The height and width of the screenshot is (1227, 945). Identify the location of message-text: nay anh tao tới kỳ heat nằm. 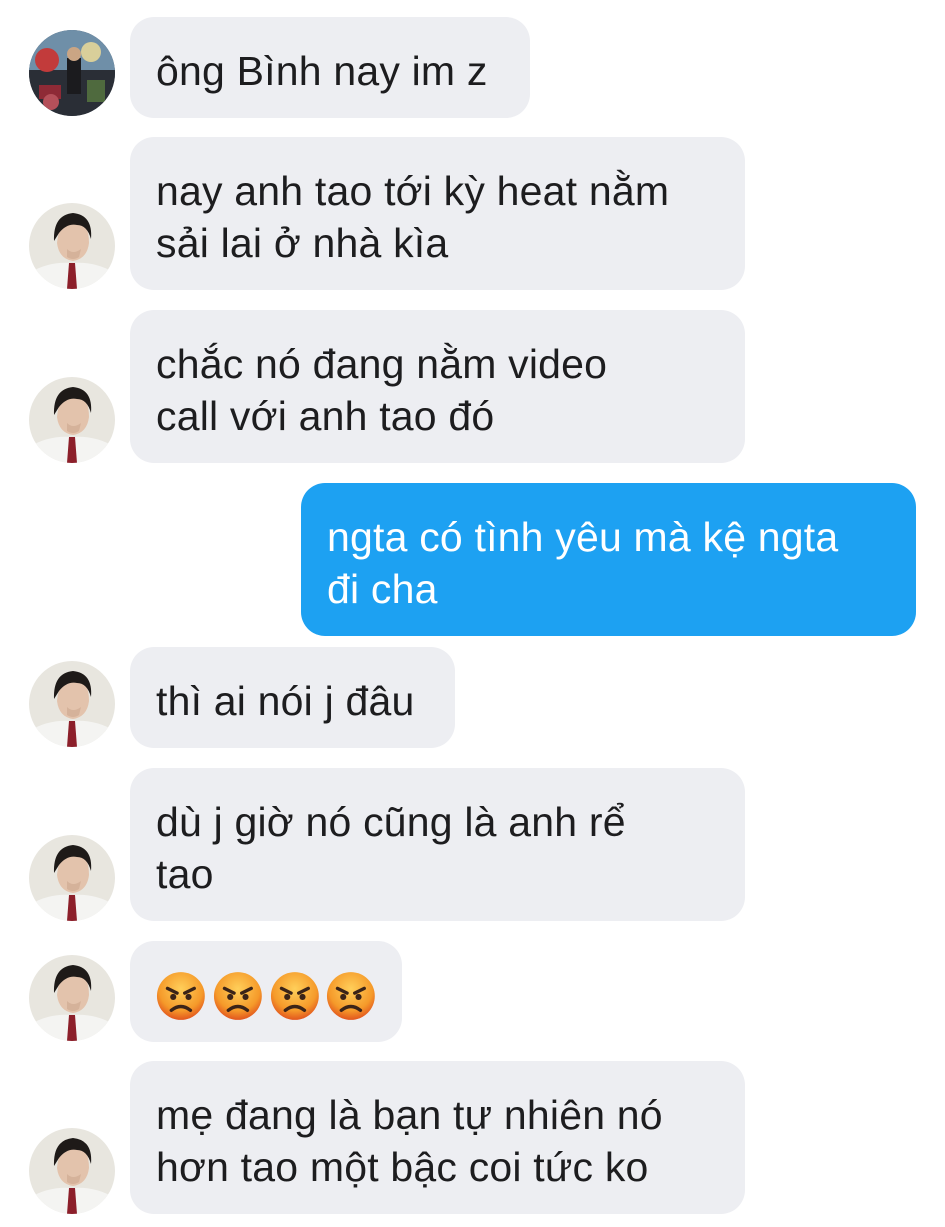
(413, 191).